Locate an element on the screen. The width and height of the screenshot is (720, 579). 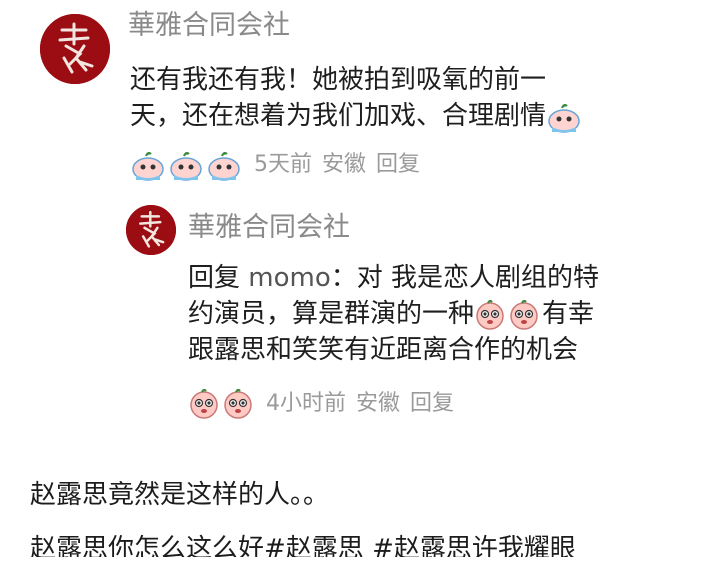
mention-link: momo is located at coordinates (289, 278).